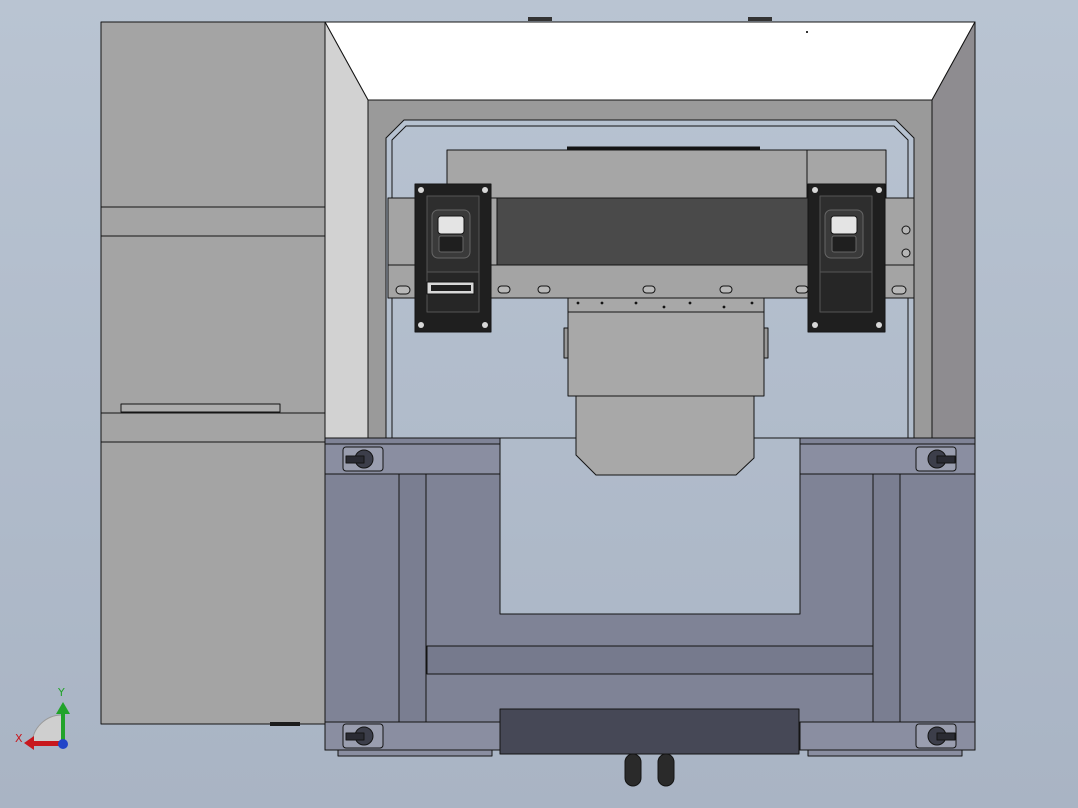  I want to click on base-block, so click(649, 731).